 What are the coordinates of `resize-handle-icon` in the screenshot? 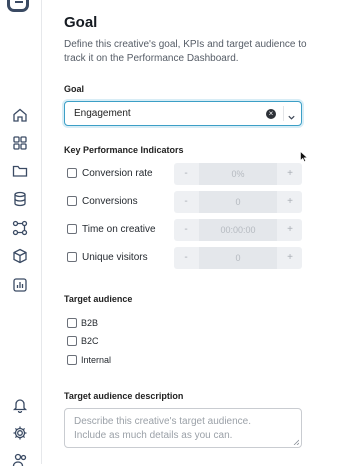 It's located at (296, 442).